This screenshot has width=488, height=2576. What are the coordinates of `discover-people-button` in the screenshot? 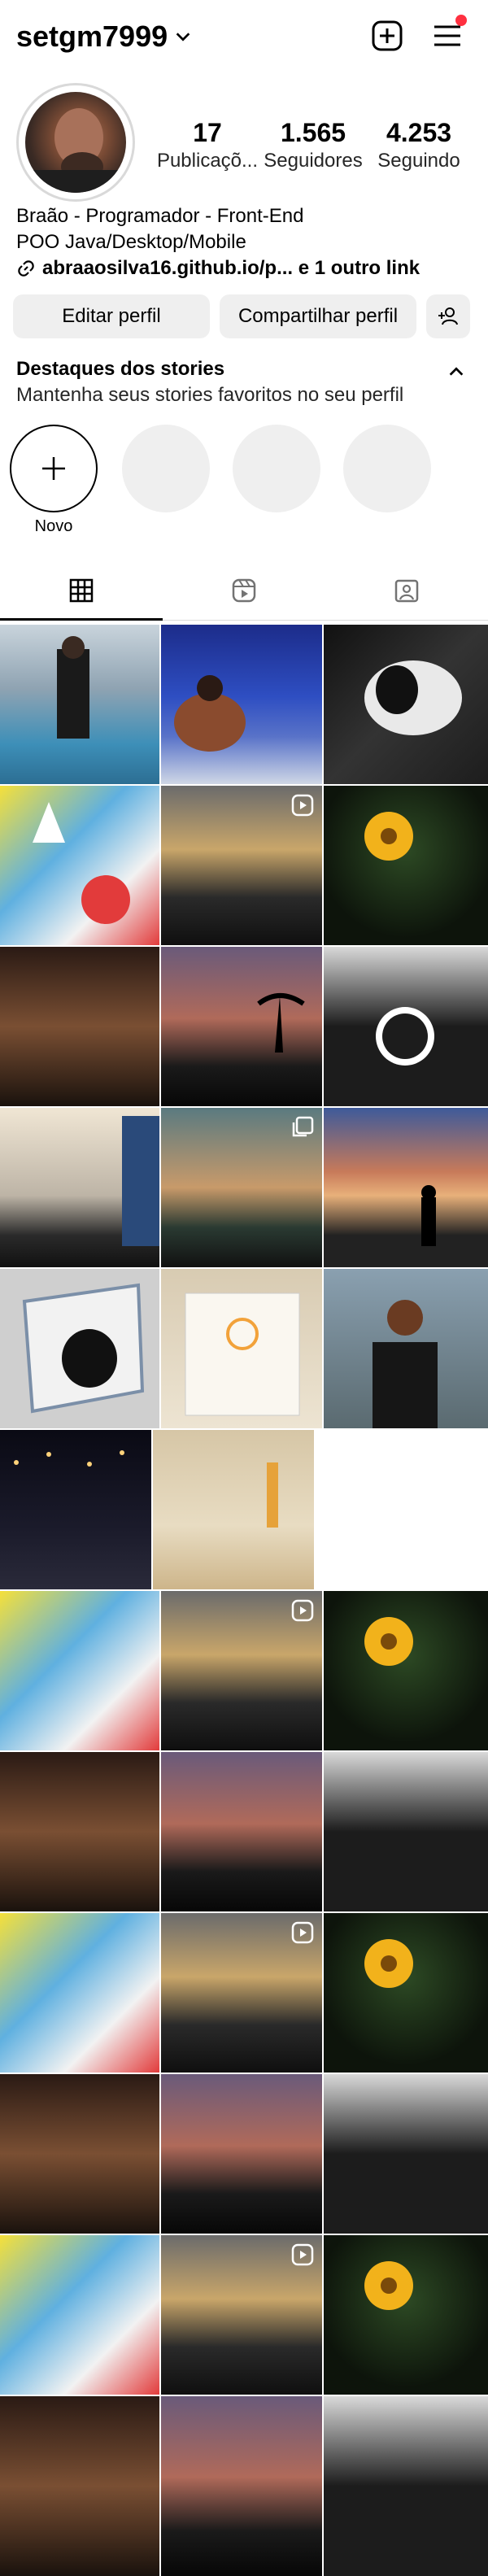 It's located at (448, 316).